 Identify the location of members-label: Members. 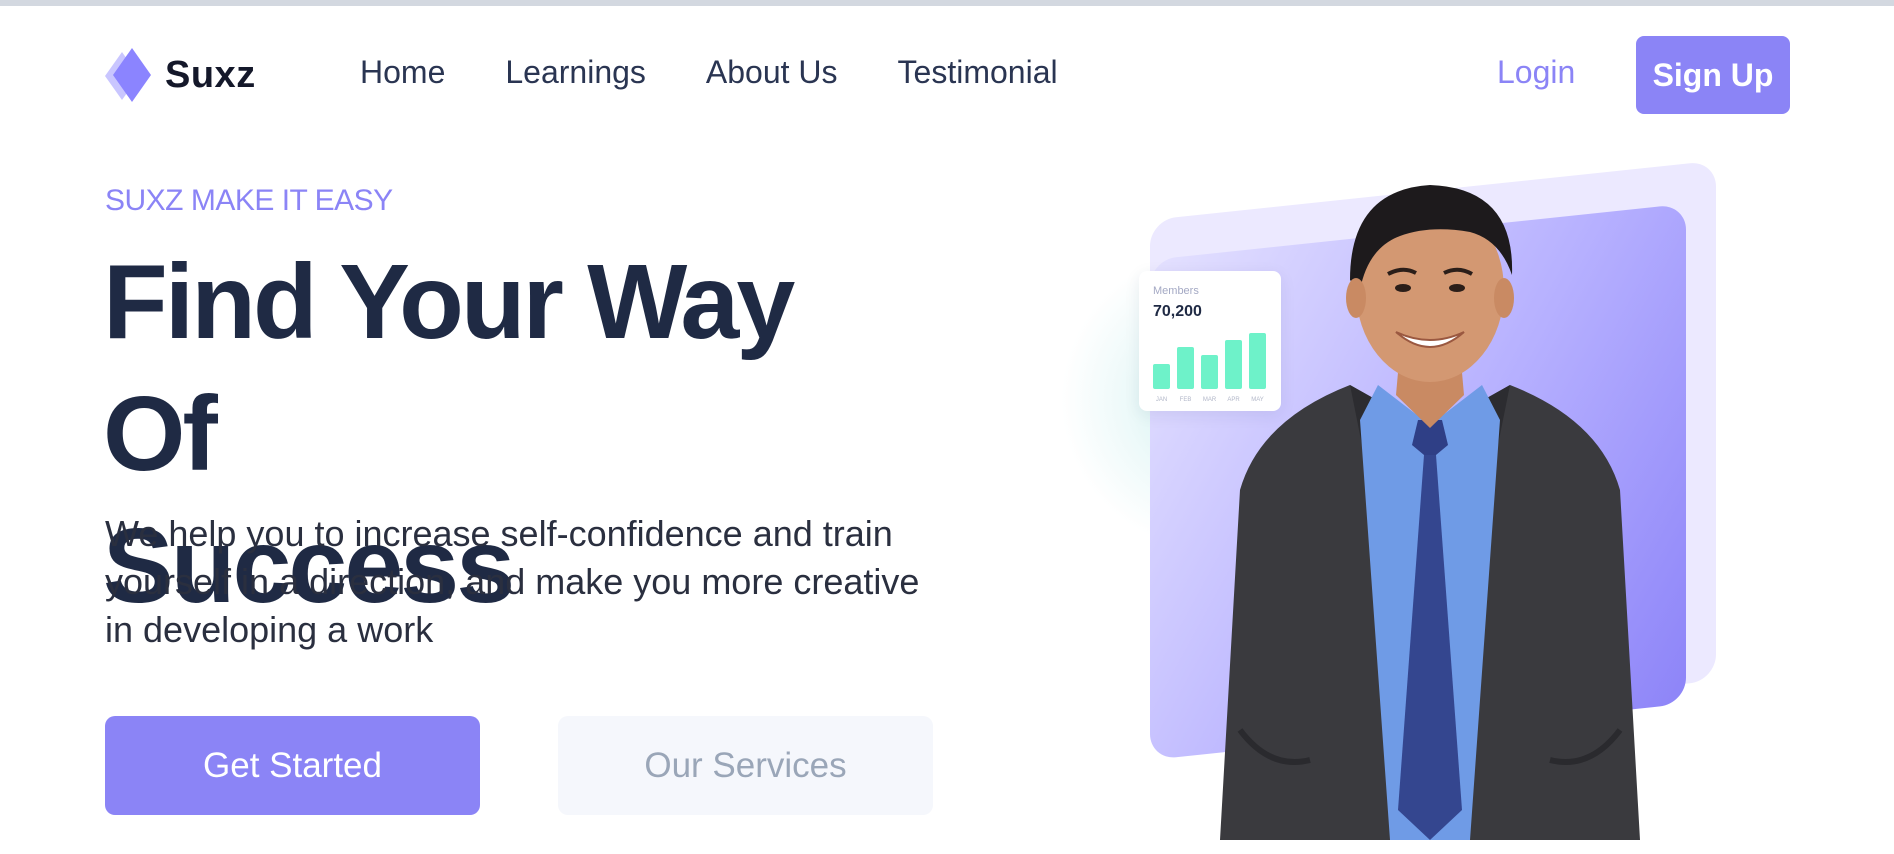
(1176, 291).